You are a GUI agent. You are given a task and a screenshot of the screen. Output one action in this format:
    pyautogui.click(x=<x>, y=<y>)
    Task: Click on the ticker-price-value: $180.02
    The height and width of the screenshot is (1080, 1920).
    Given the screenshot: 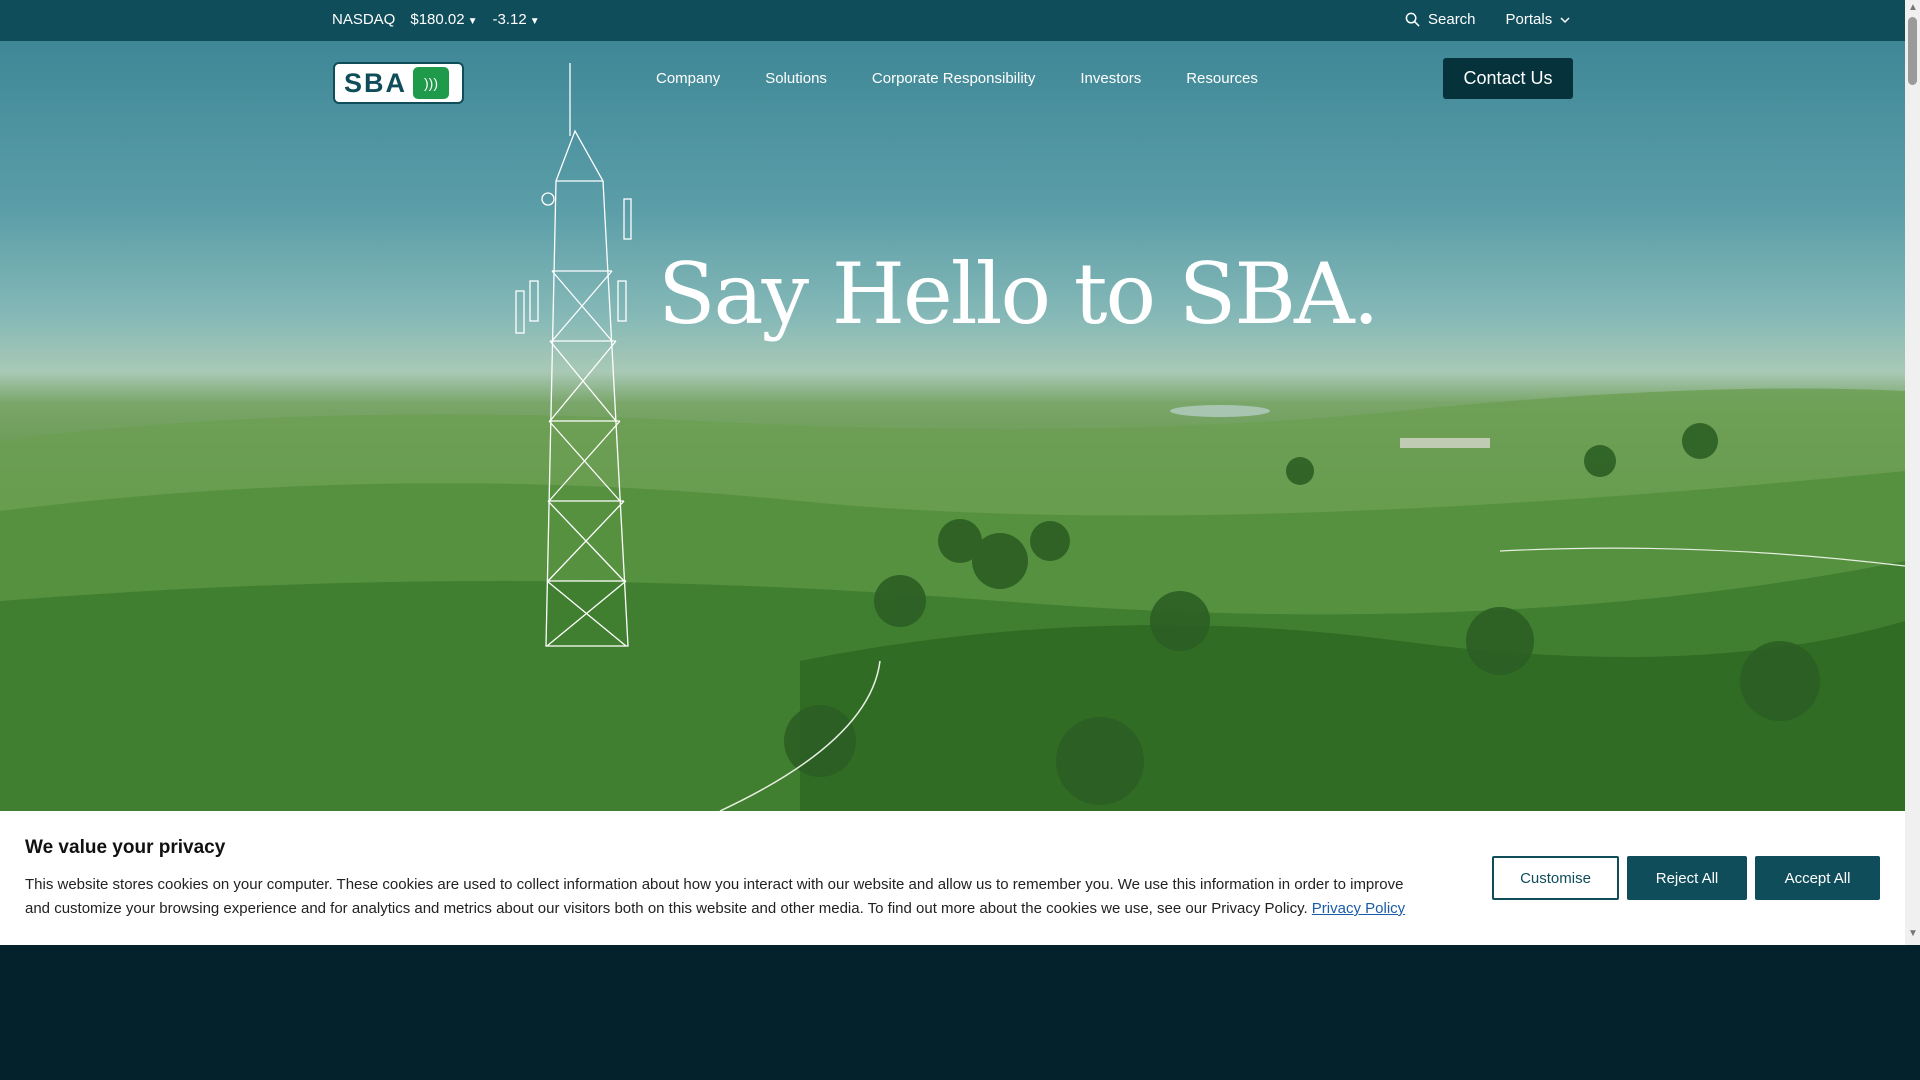 What is the action you would take?
    pyautogui.click(x=437, y=19)
    